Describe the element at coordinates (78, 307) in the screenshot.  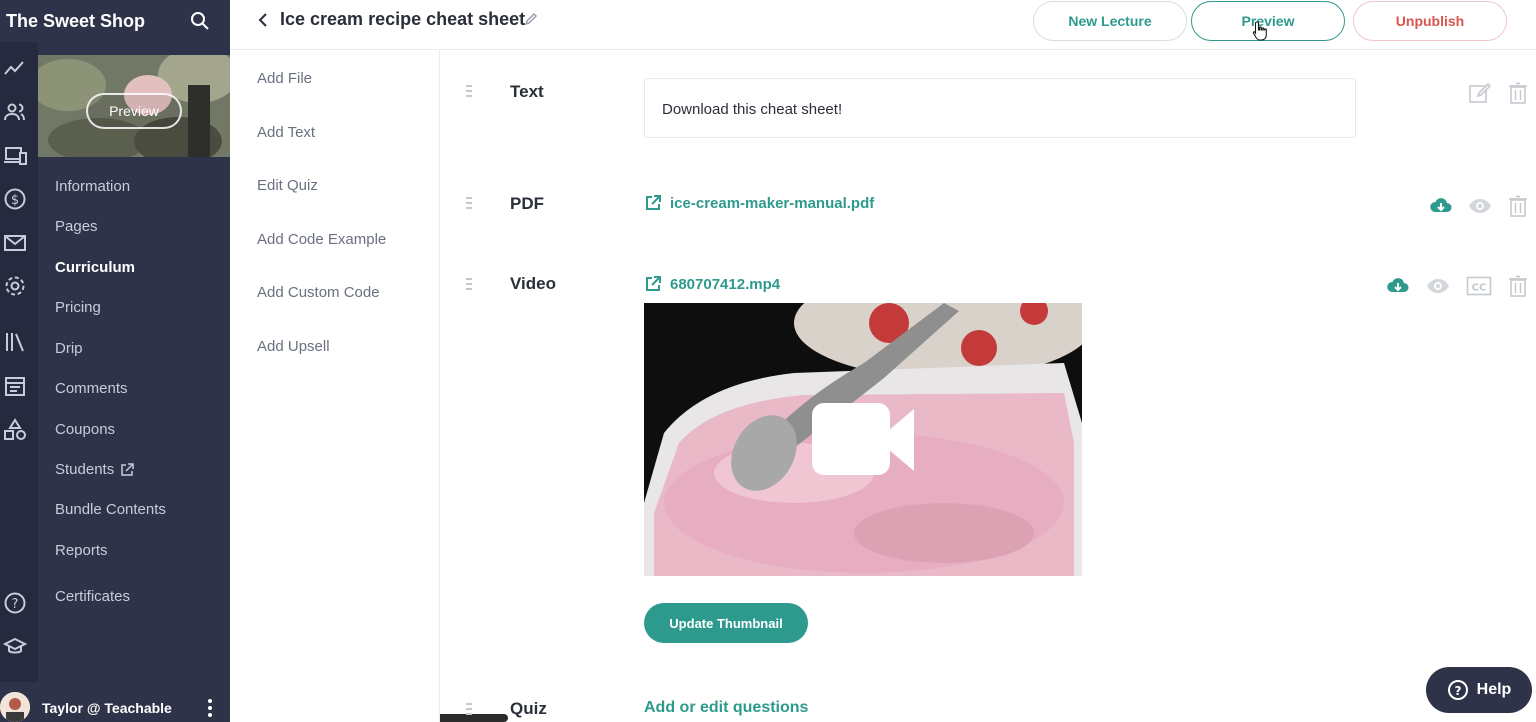
I see `sidebar-item-pricing: Pricing` at that location.